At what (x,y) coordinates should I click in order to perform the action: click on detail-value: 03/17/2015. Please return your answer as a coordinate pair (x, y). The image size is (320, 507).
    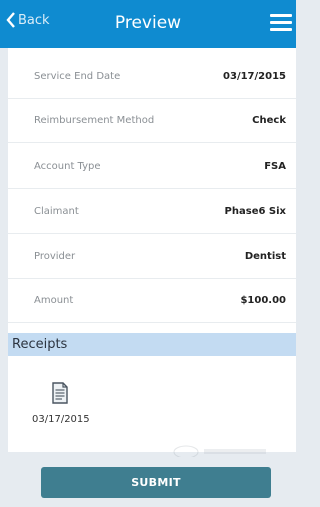
    Looking at the image, I should click on (254, 76).